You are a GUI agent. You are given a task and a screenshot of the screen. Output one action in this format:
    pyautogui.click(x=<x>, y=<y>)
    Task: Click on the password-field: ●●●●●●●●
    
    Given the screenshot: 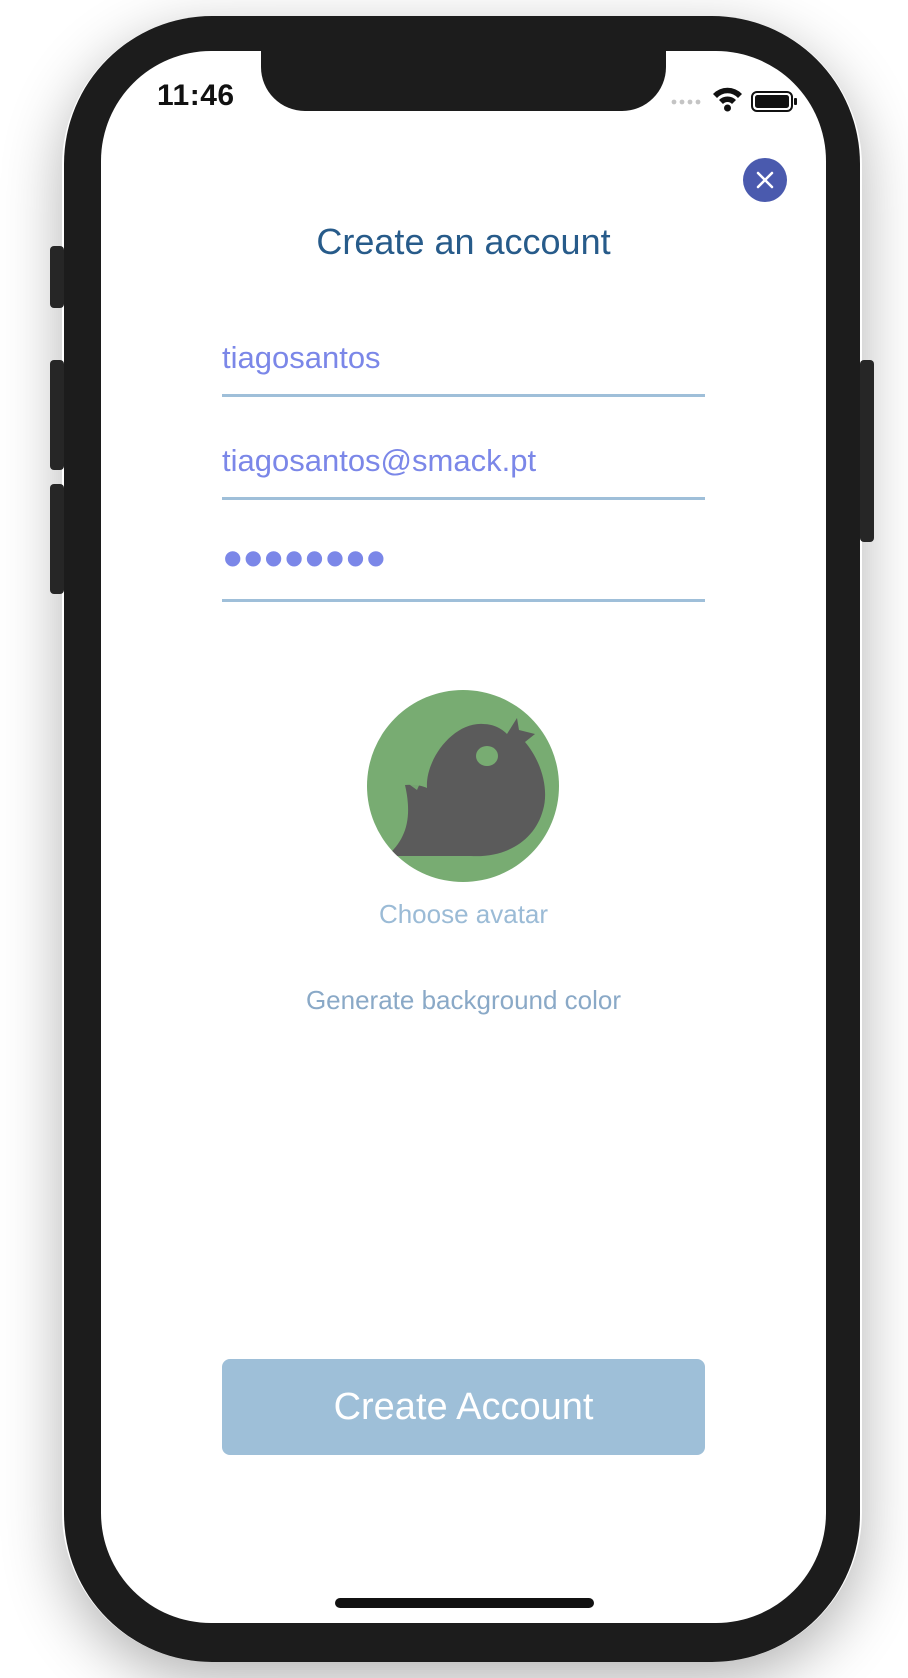 What is the action you would take?
    pyautogui.click(x=463, y=567)
    